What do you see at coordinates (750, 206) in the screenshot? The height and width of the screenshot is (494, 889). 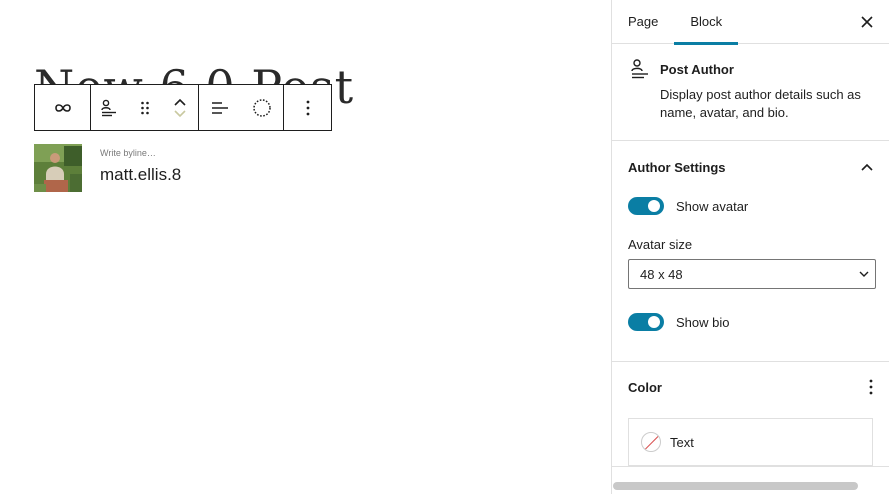 I see `show-avatar-row: Show avatar` at bounding box center [750, 206].